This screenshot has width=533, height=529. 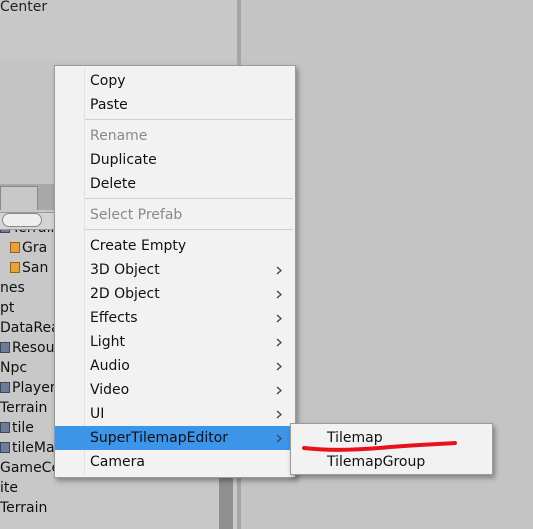 I want to click on panel-title-text: Center, so click(x=24, y=7).